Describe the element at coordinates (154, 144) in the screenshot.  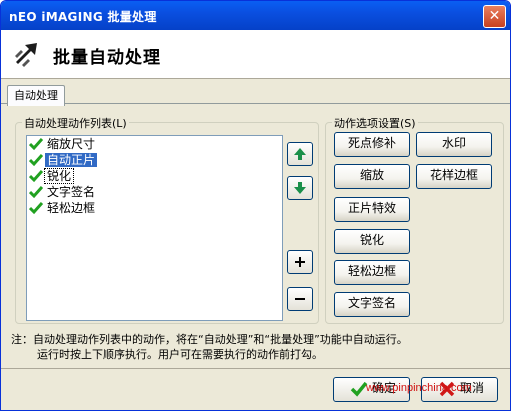
I see `list-item: 缩放尺寸` at that location.